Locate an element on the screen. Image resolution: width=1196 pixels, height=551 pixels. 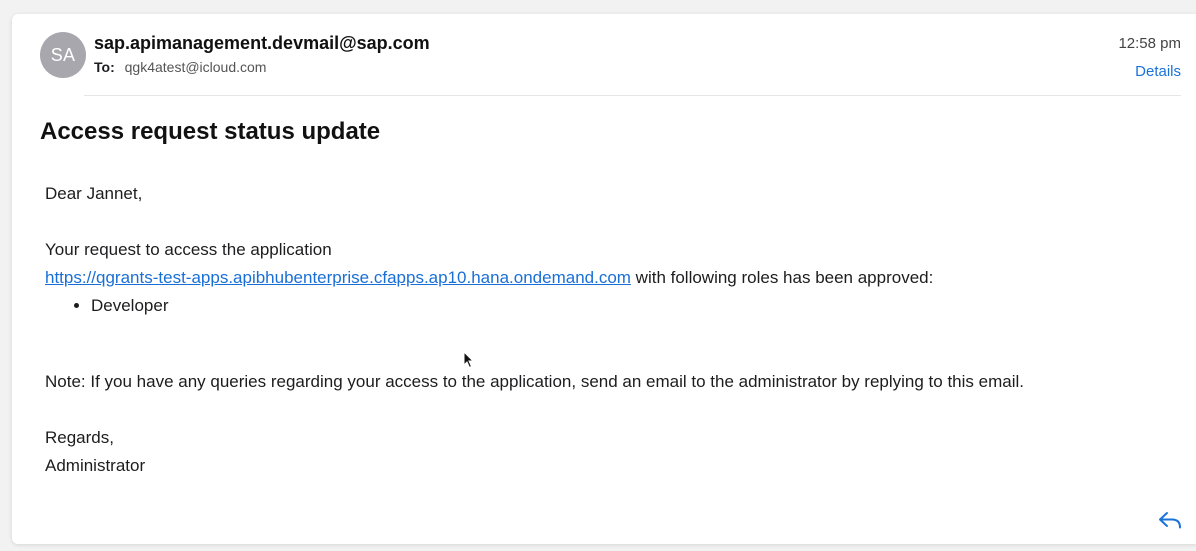
recipient-line: To: qgk4atest@icloud.com is located at coordinates (180, 67).